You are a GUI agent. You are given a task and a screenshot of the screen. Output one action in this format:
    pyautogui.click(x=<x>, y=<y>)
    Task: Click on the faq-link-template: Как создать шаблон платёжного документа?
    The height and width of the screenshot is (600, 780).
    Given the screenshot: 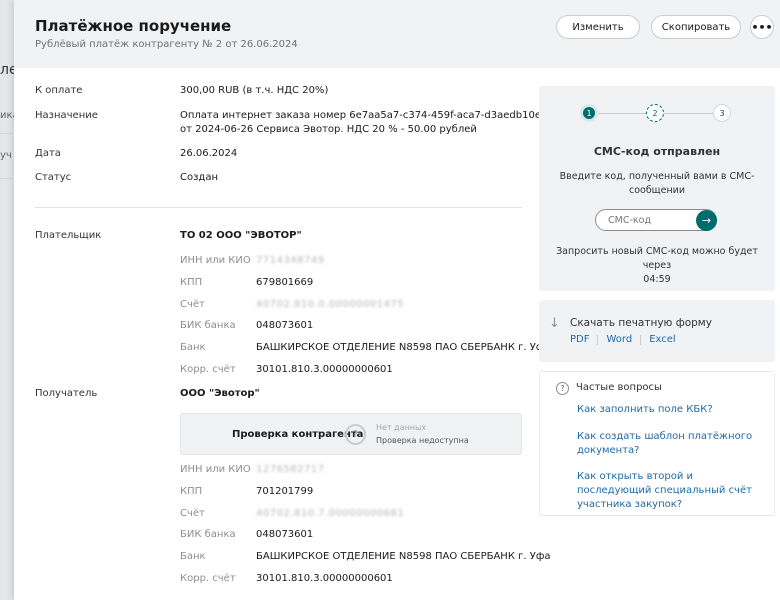 What is the action you would take?
    pyautogui.click(x=672, y=444)
    